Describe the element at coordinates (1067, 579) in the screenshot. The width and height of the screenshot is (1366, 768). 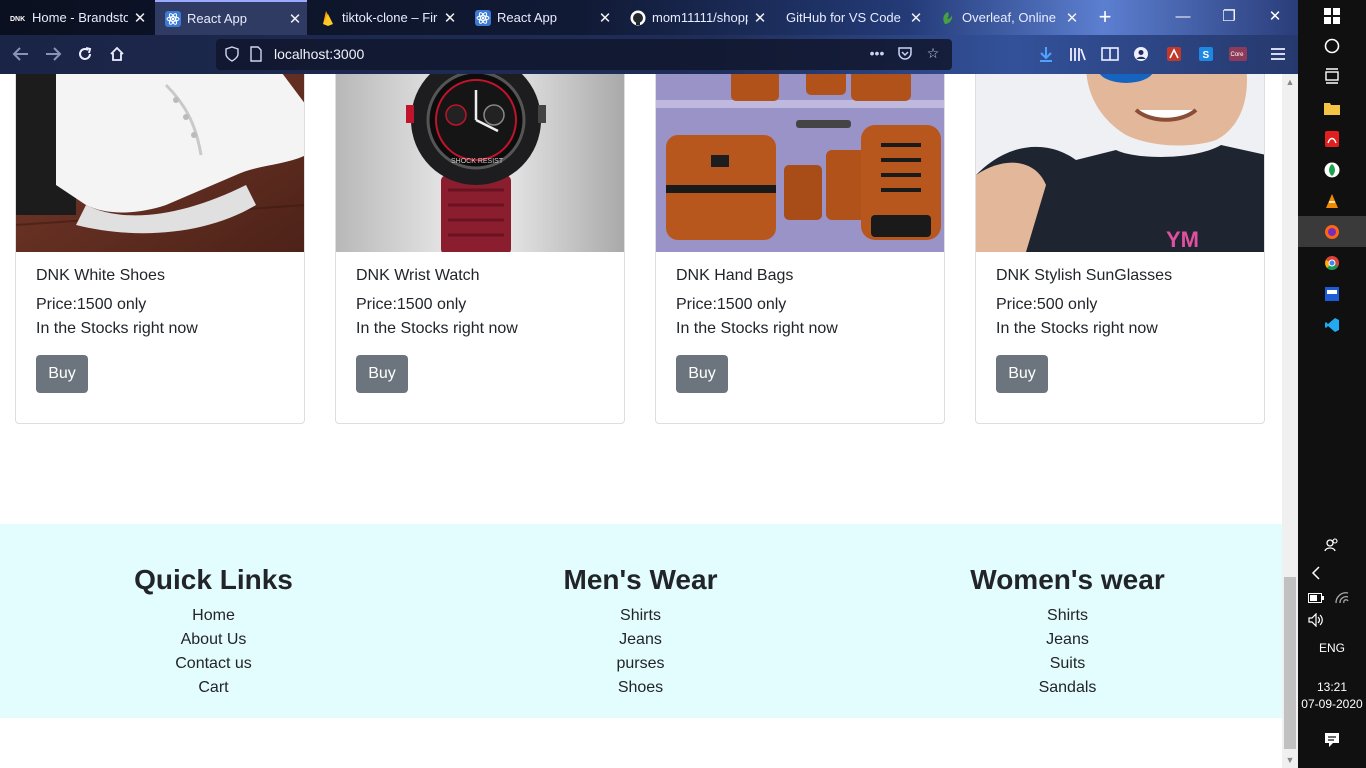
I see `footer-heading: Women's wear` at that location.